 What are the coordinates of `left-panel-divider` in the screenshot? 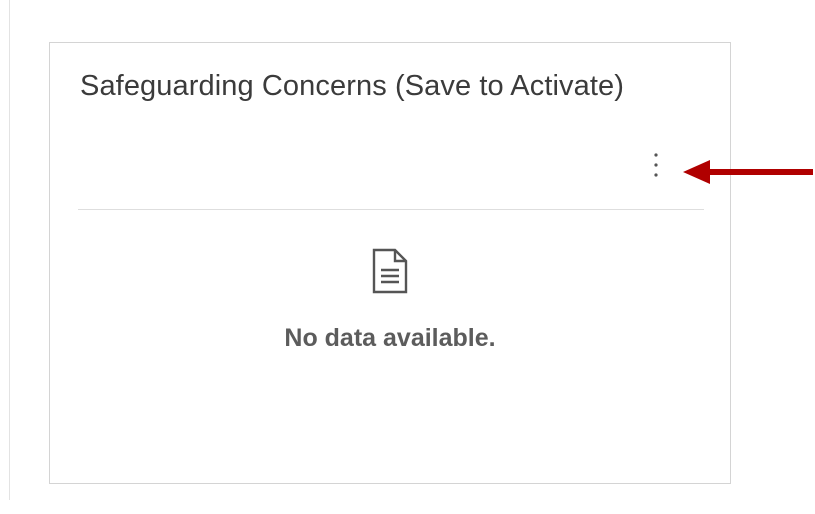 It's located at (9, 250).